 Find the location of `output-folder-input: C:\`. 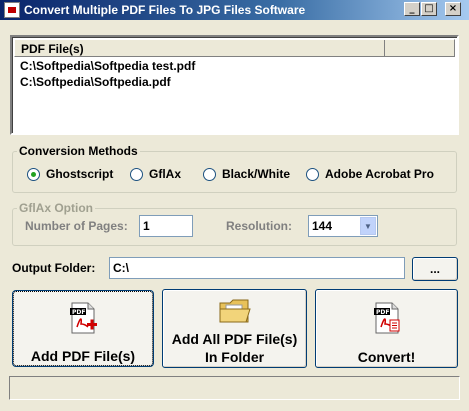

output-folder-input: C:\ is located at coordinates (257, 268).